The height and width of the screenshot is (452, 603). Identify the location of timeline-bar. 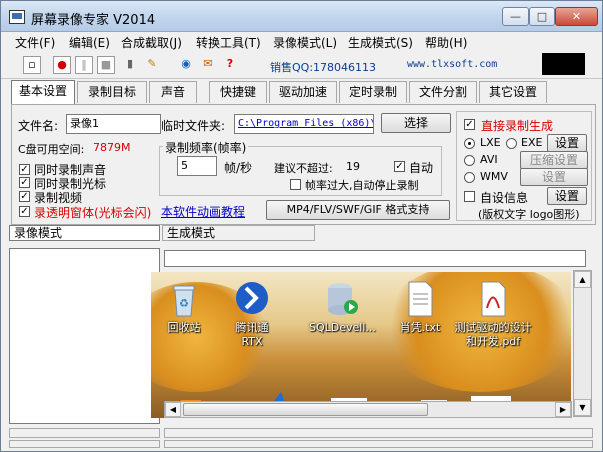
(375, 258).